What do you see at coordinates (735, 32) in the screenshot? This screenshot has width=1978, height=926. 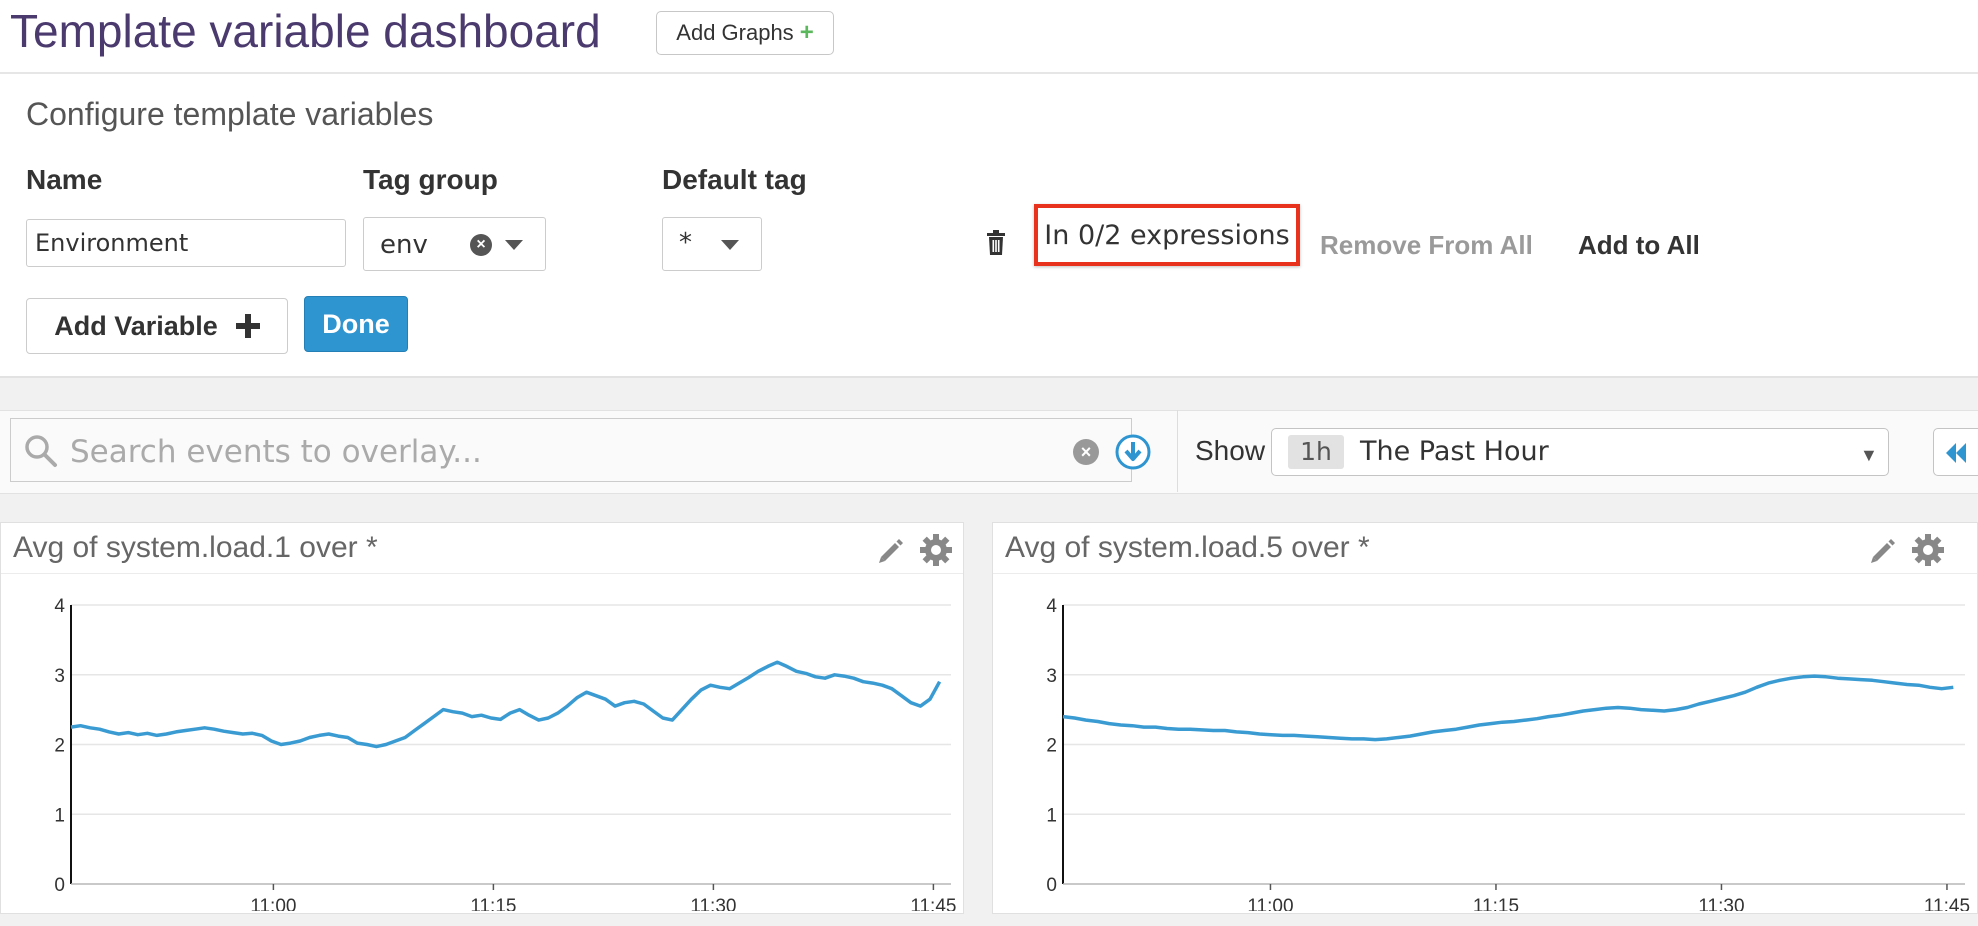 I see `add-graphs-label: Add Graphs` at bounding box center [735, 32].